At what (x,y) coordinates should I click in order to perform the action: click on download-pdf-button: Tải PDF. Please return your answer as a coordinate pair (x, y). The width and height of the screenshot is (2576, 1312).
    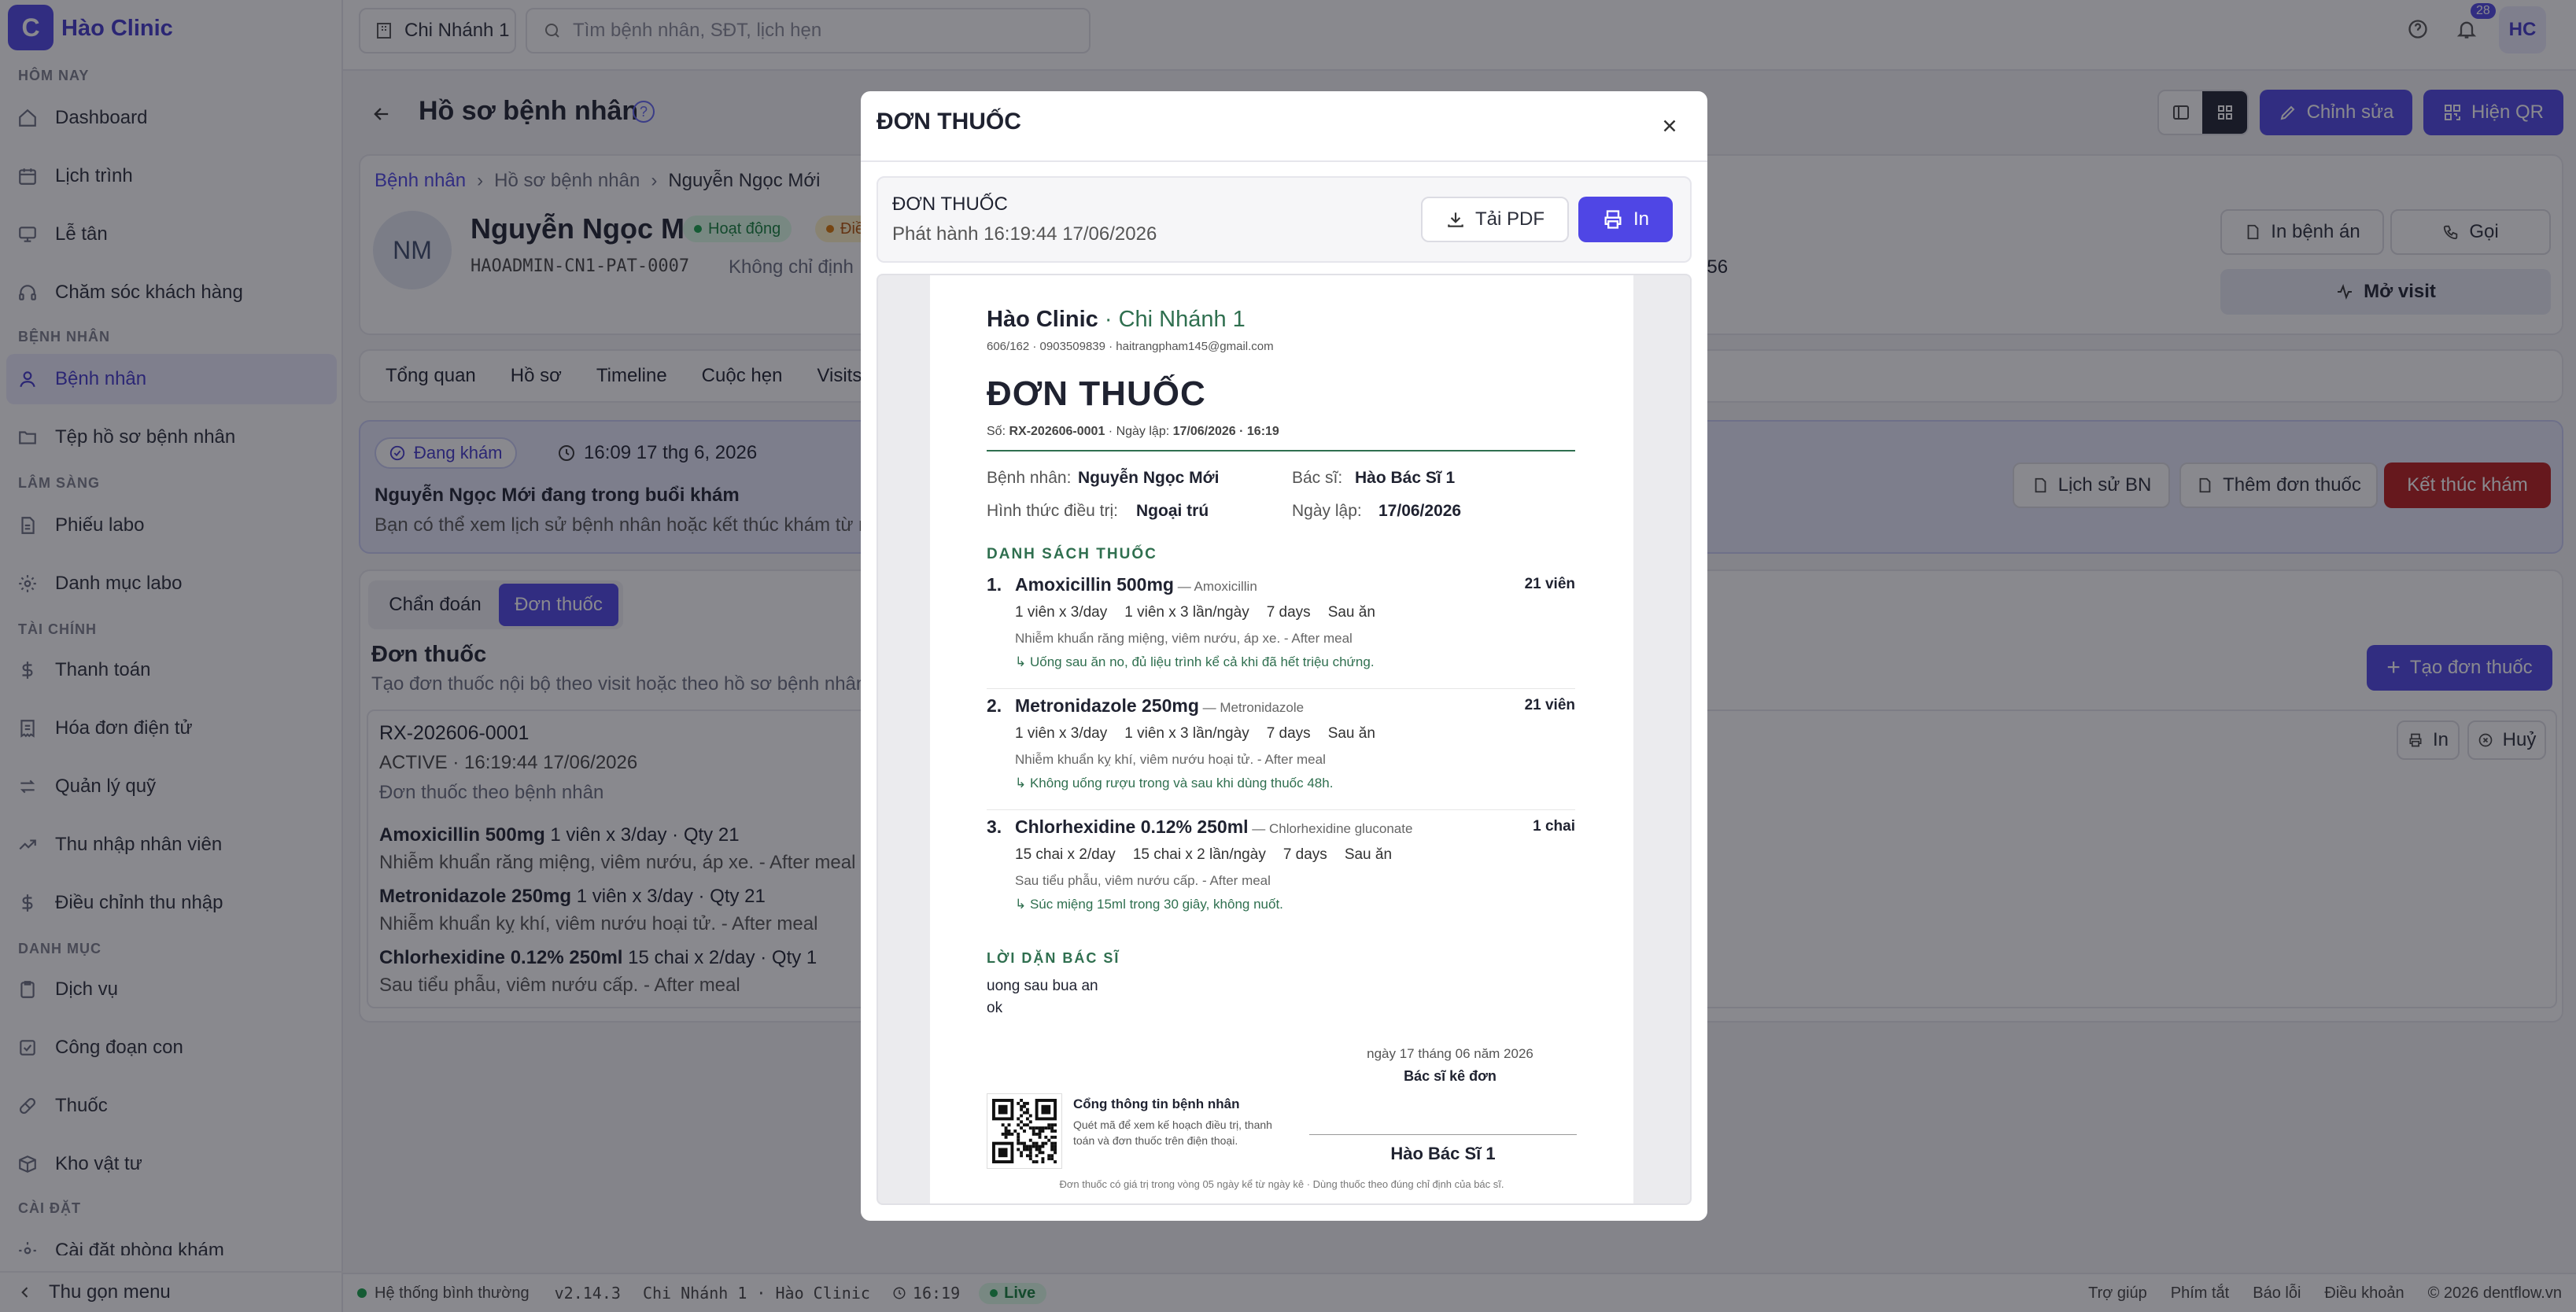
    Looking at the image, I should click on (1495, 219).